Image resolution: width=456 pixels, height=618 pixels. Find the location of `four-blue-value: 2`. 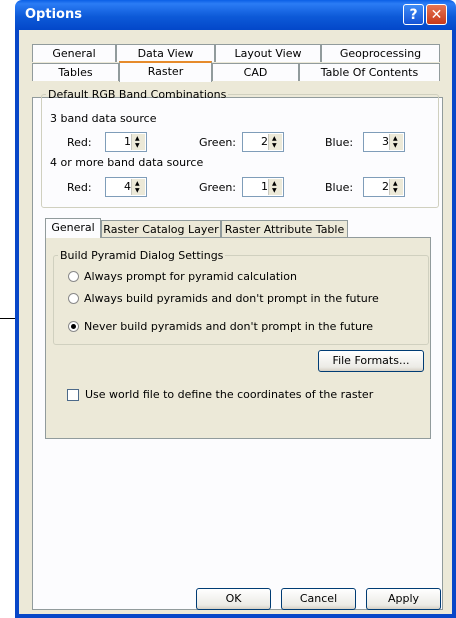

four-blue-value: 2 is located at coordinates (385, 186).